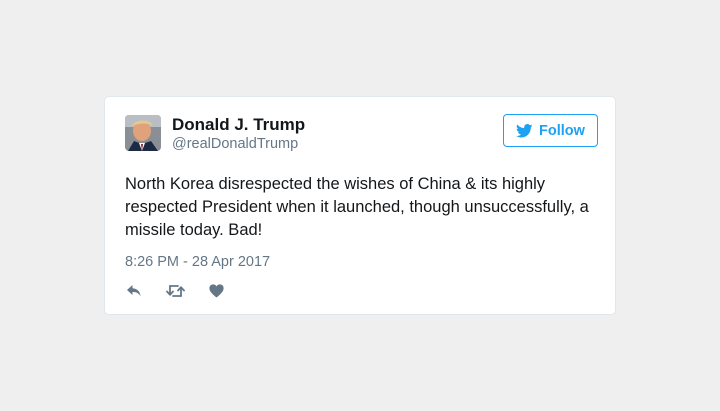 The width and height of the screenshot is (720, 411). I want to click on profile-photo, so click(143, 133).